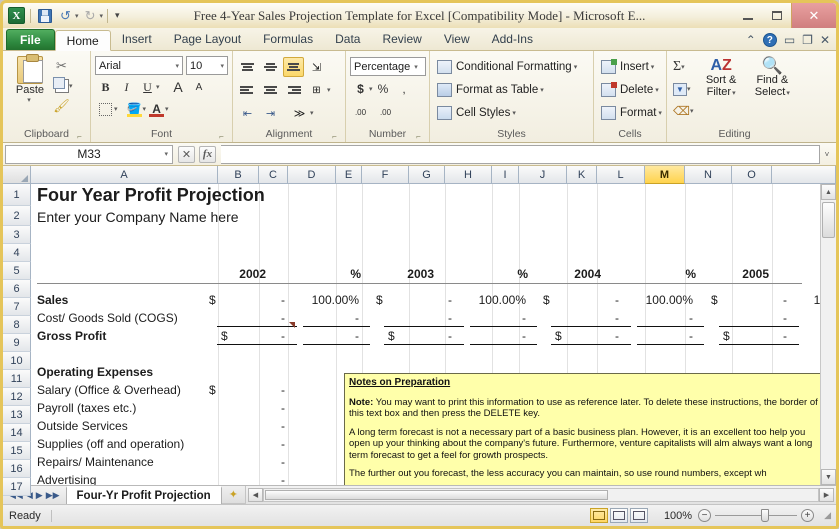 Image resolution: width=839 pixels, height=529 pixels. What do you see at coordinates (828, 334) in the screenshot?
I see `vertical-scroll-track` at bounding box center [828, 334].